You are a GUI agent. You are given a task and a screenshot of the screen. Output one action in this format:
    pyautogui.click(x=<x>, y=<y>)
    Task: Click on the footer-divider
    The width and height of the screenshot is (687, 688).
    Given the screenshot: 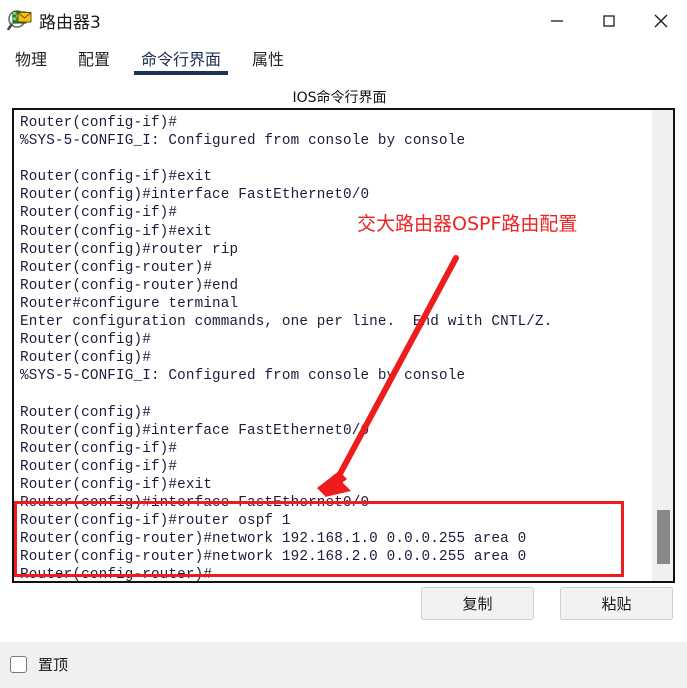 What is the action you would take?
    pyautogui.click(x=343, y=641)
    